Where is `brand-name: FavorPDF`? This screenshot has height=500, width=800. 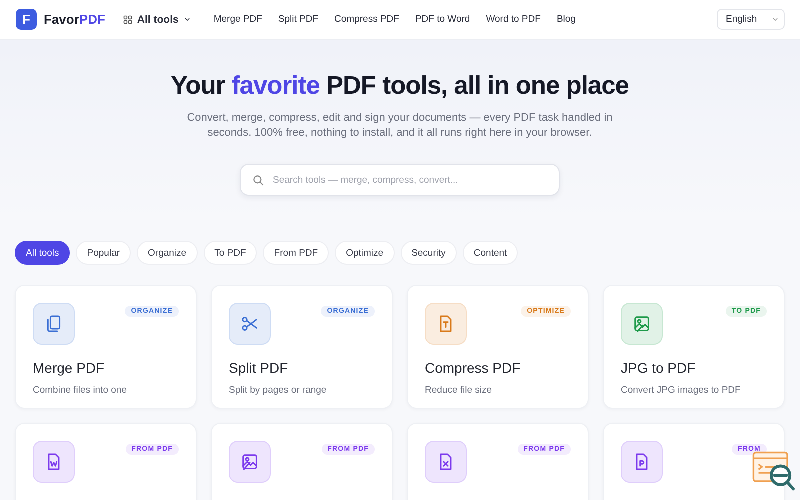 brand-name: FavorPDF is located at coordinates (75, 19).